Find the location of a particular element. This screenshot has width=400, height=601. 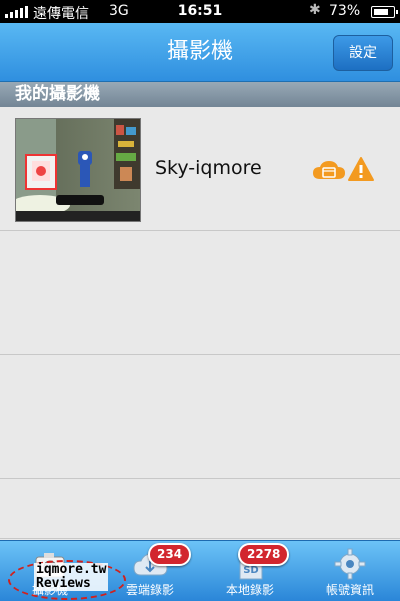

tab-local-recording: SD 2278 本地錄影 is located at coordinates (250, 571).